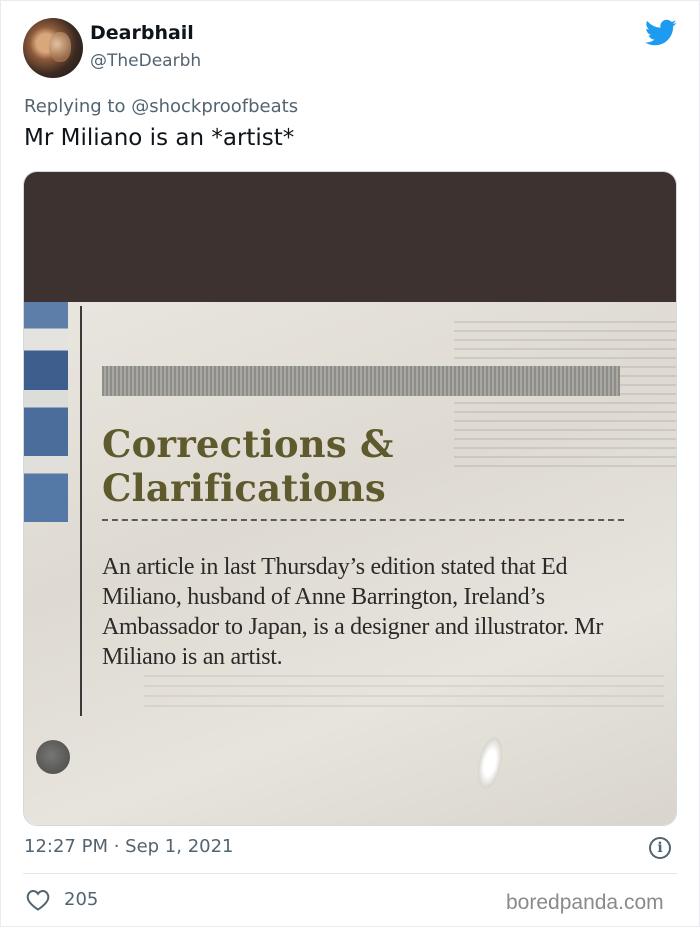  I want to click on info-icon: i, so click(660, 848).